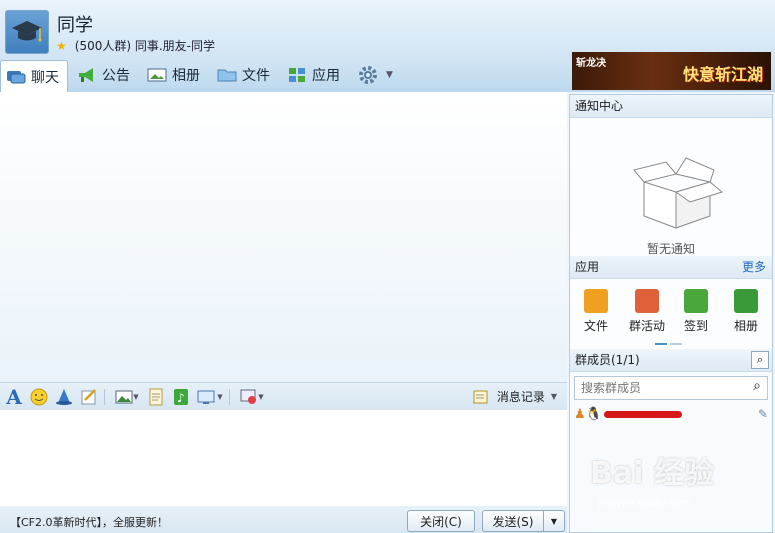  Describe the element at coordinates (596, 301) in the screenshot. I see `file-app-icon` at that location.